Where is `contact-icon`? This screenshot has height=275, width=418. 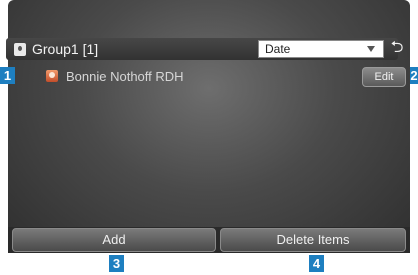
contact-icon is located at coordinates (52, 76).